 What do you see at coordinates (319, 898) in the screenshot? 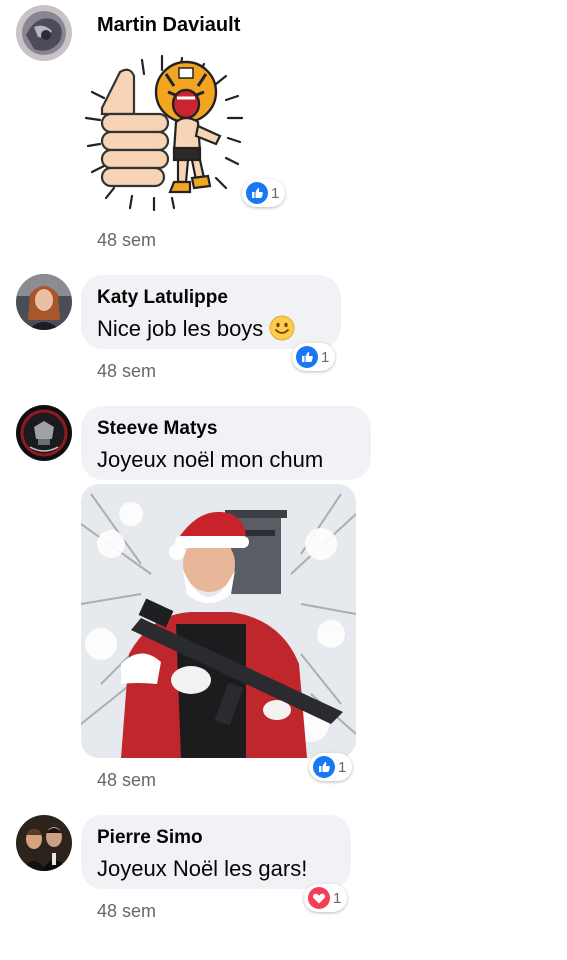
I see `love-icon` at bounding box center [319, 898].